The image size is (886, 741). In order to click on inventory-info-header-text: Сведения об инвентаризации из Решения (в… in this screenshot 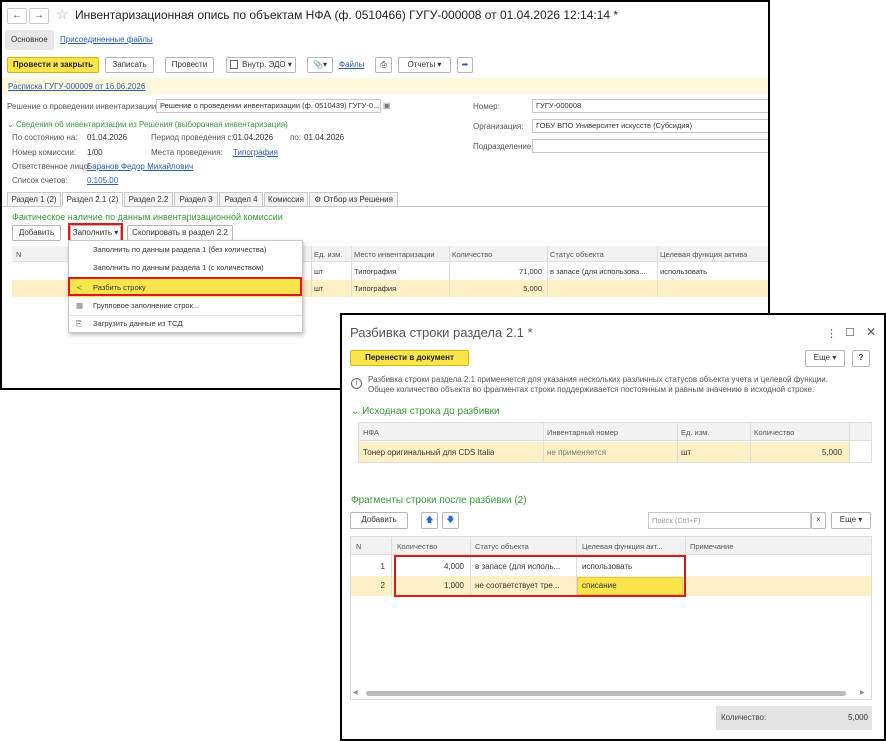, I will do `click(151, 124)`.